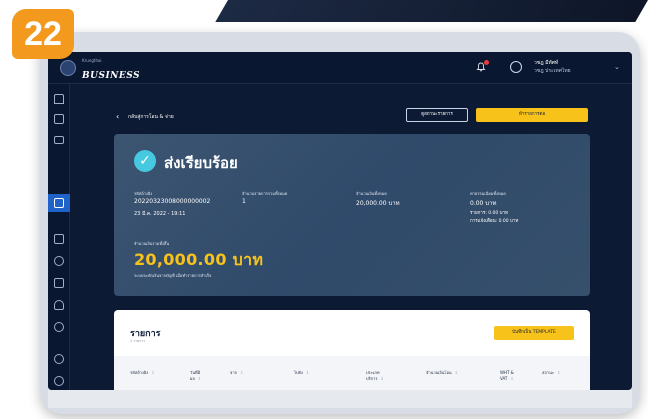 The width and height of the screenshot is (648, 419). I want to click on column-header: WHT & VAT ⇕, so click(512, 376).